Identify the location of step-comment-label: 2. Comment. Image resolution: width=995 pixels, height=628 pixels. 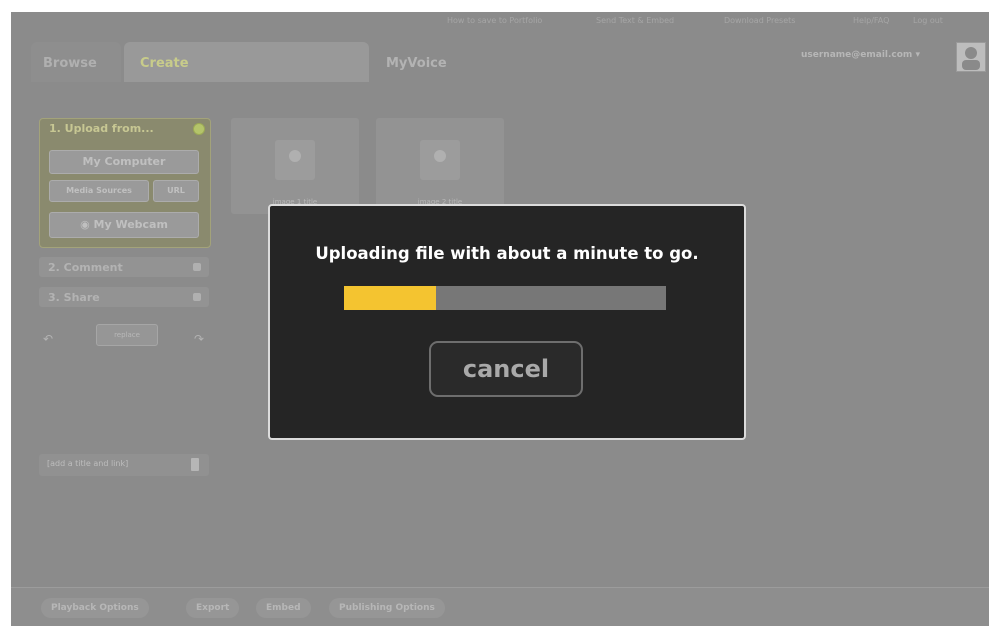
(85, 267).